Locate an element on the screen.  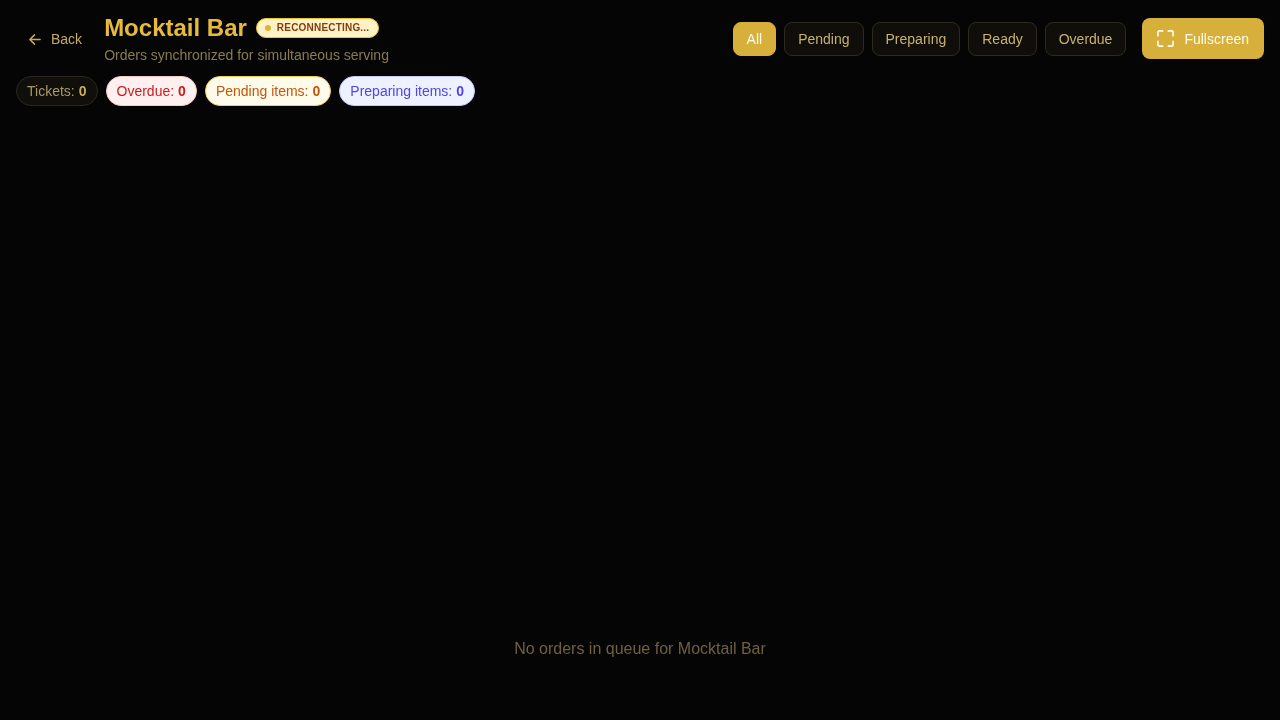
back-arrow-icon is located at coordinates (34, 39).